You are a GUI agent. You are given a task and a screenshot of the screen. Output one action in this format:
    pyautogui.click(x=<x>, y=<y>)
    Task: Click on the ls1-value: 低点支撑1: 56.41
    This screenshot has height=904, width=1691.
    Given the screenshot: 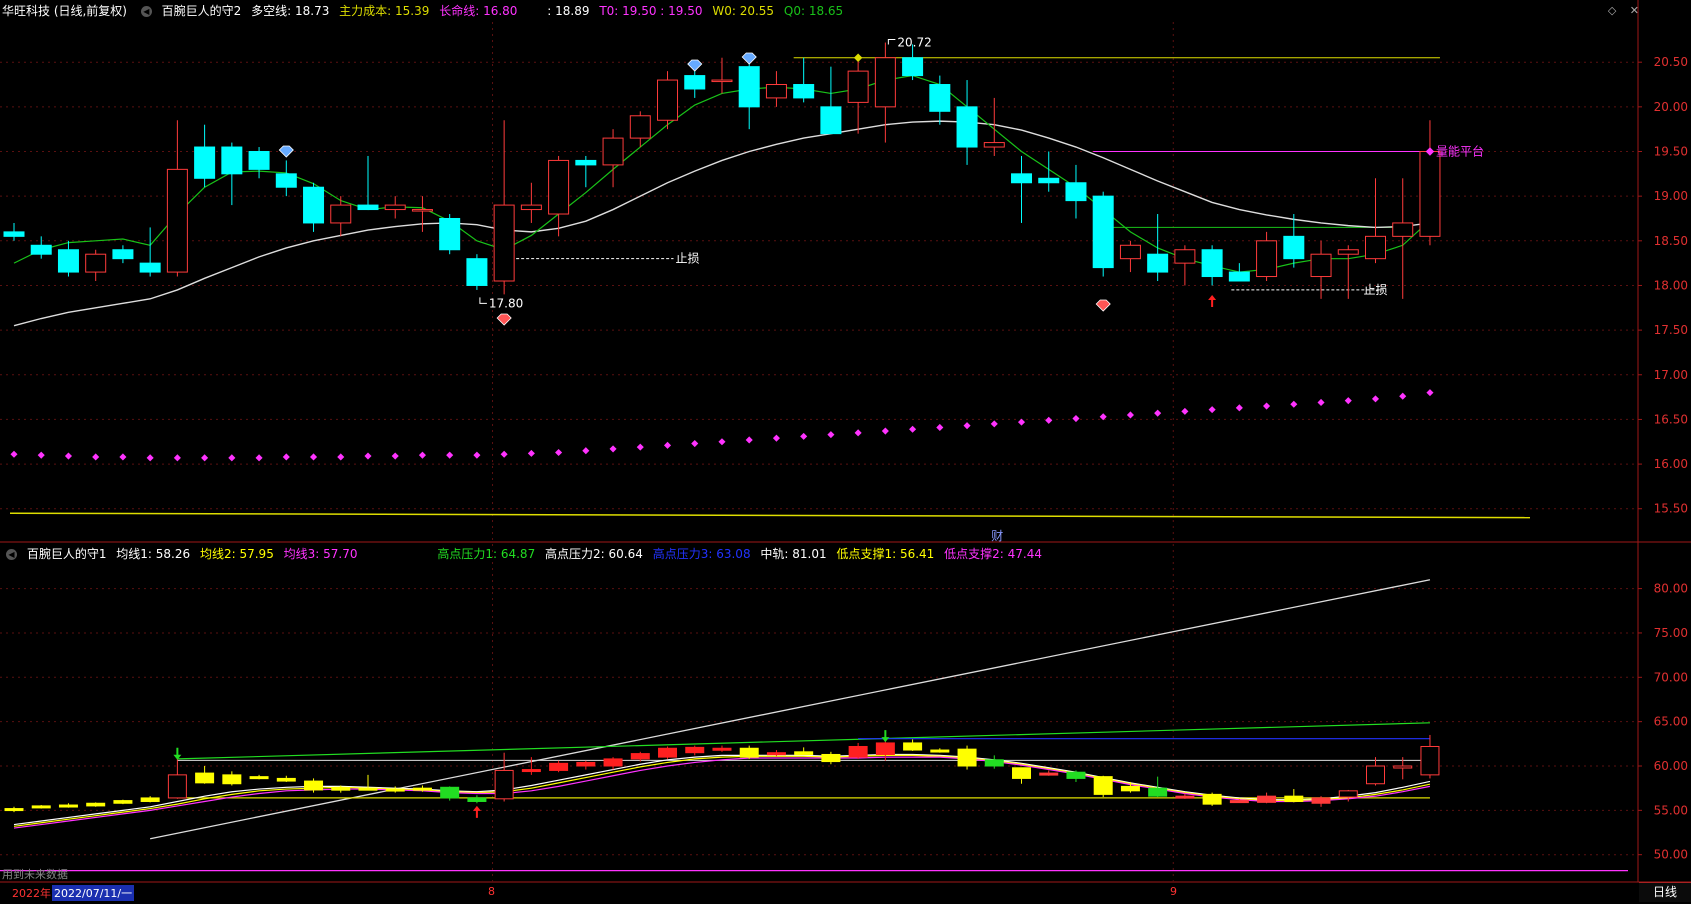 What is the action you would take?
    pyautogui.click(x=885, y=554)
    